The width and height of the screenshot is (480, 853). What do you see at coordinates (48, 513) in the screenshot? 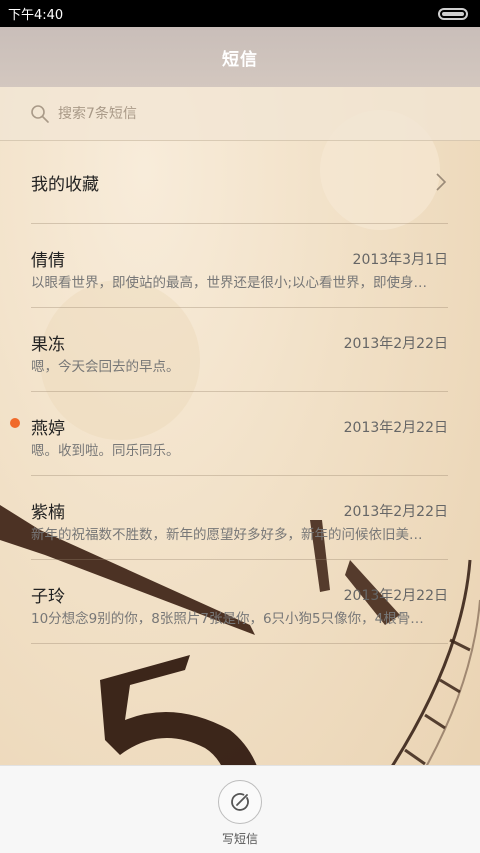
I see `contact-name: 紫楠` at bounding box center [48, 513].